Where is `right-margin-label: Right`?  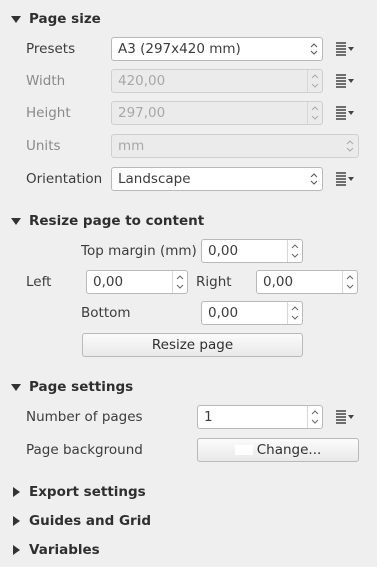 right-margin-label: Right is located at coordinates (214, 282).